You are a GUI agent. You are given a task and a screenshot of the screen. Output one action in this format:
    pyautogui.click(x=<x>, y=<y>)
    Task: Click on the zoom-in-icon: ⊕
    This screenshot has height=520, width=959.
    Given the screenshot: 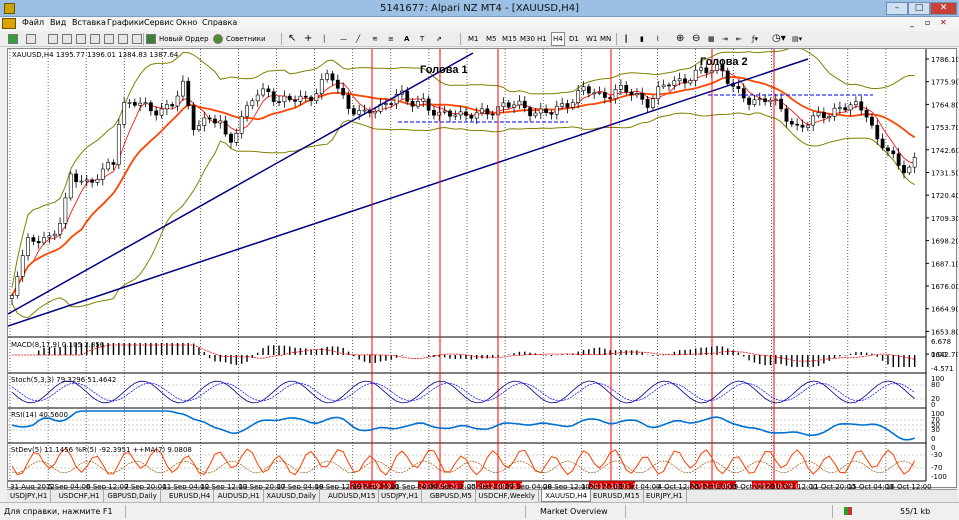 What is the action you would take?
    pyautogui.click(x=680, y=39)
    